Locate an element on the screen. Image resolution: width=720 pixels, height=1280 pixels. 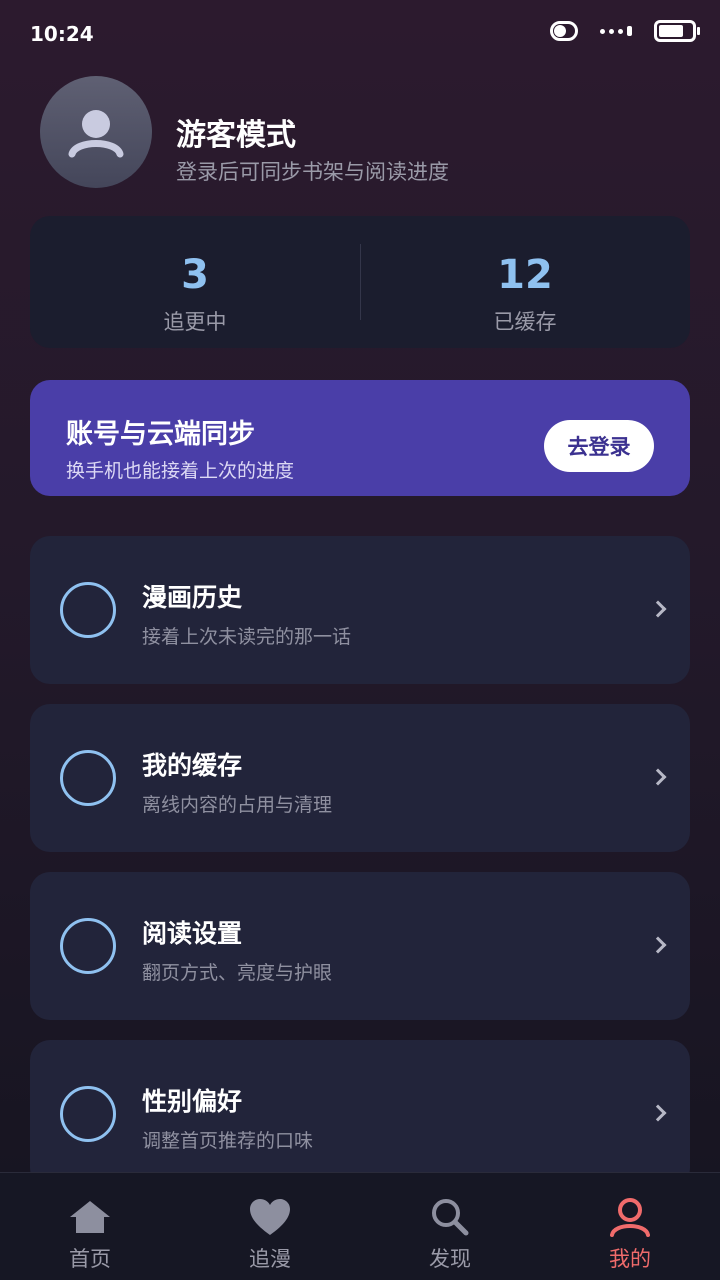
menu-item-title: 漫画历史 is located at coordinates (192, 597).